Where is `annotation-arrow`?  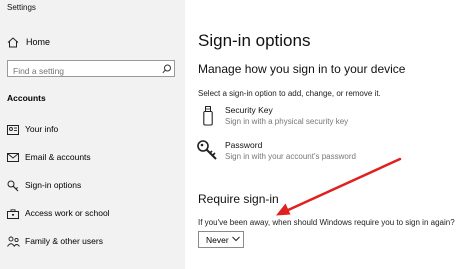
annotation-arrow is located at coordinates (339, 186).